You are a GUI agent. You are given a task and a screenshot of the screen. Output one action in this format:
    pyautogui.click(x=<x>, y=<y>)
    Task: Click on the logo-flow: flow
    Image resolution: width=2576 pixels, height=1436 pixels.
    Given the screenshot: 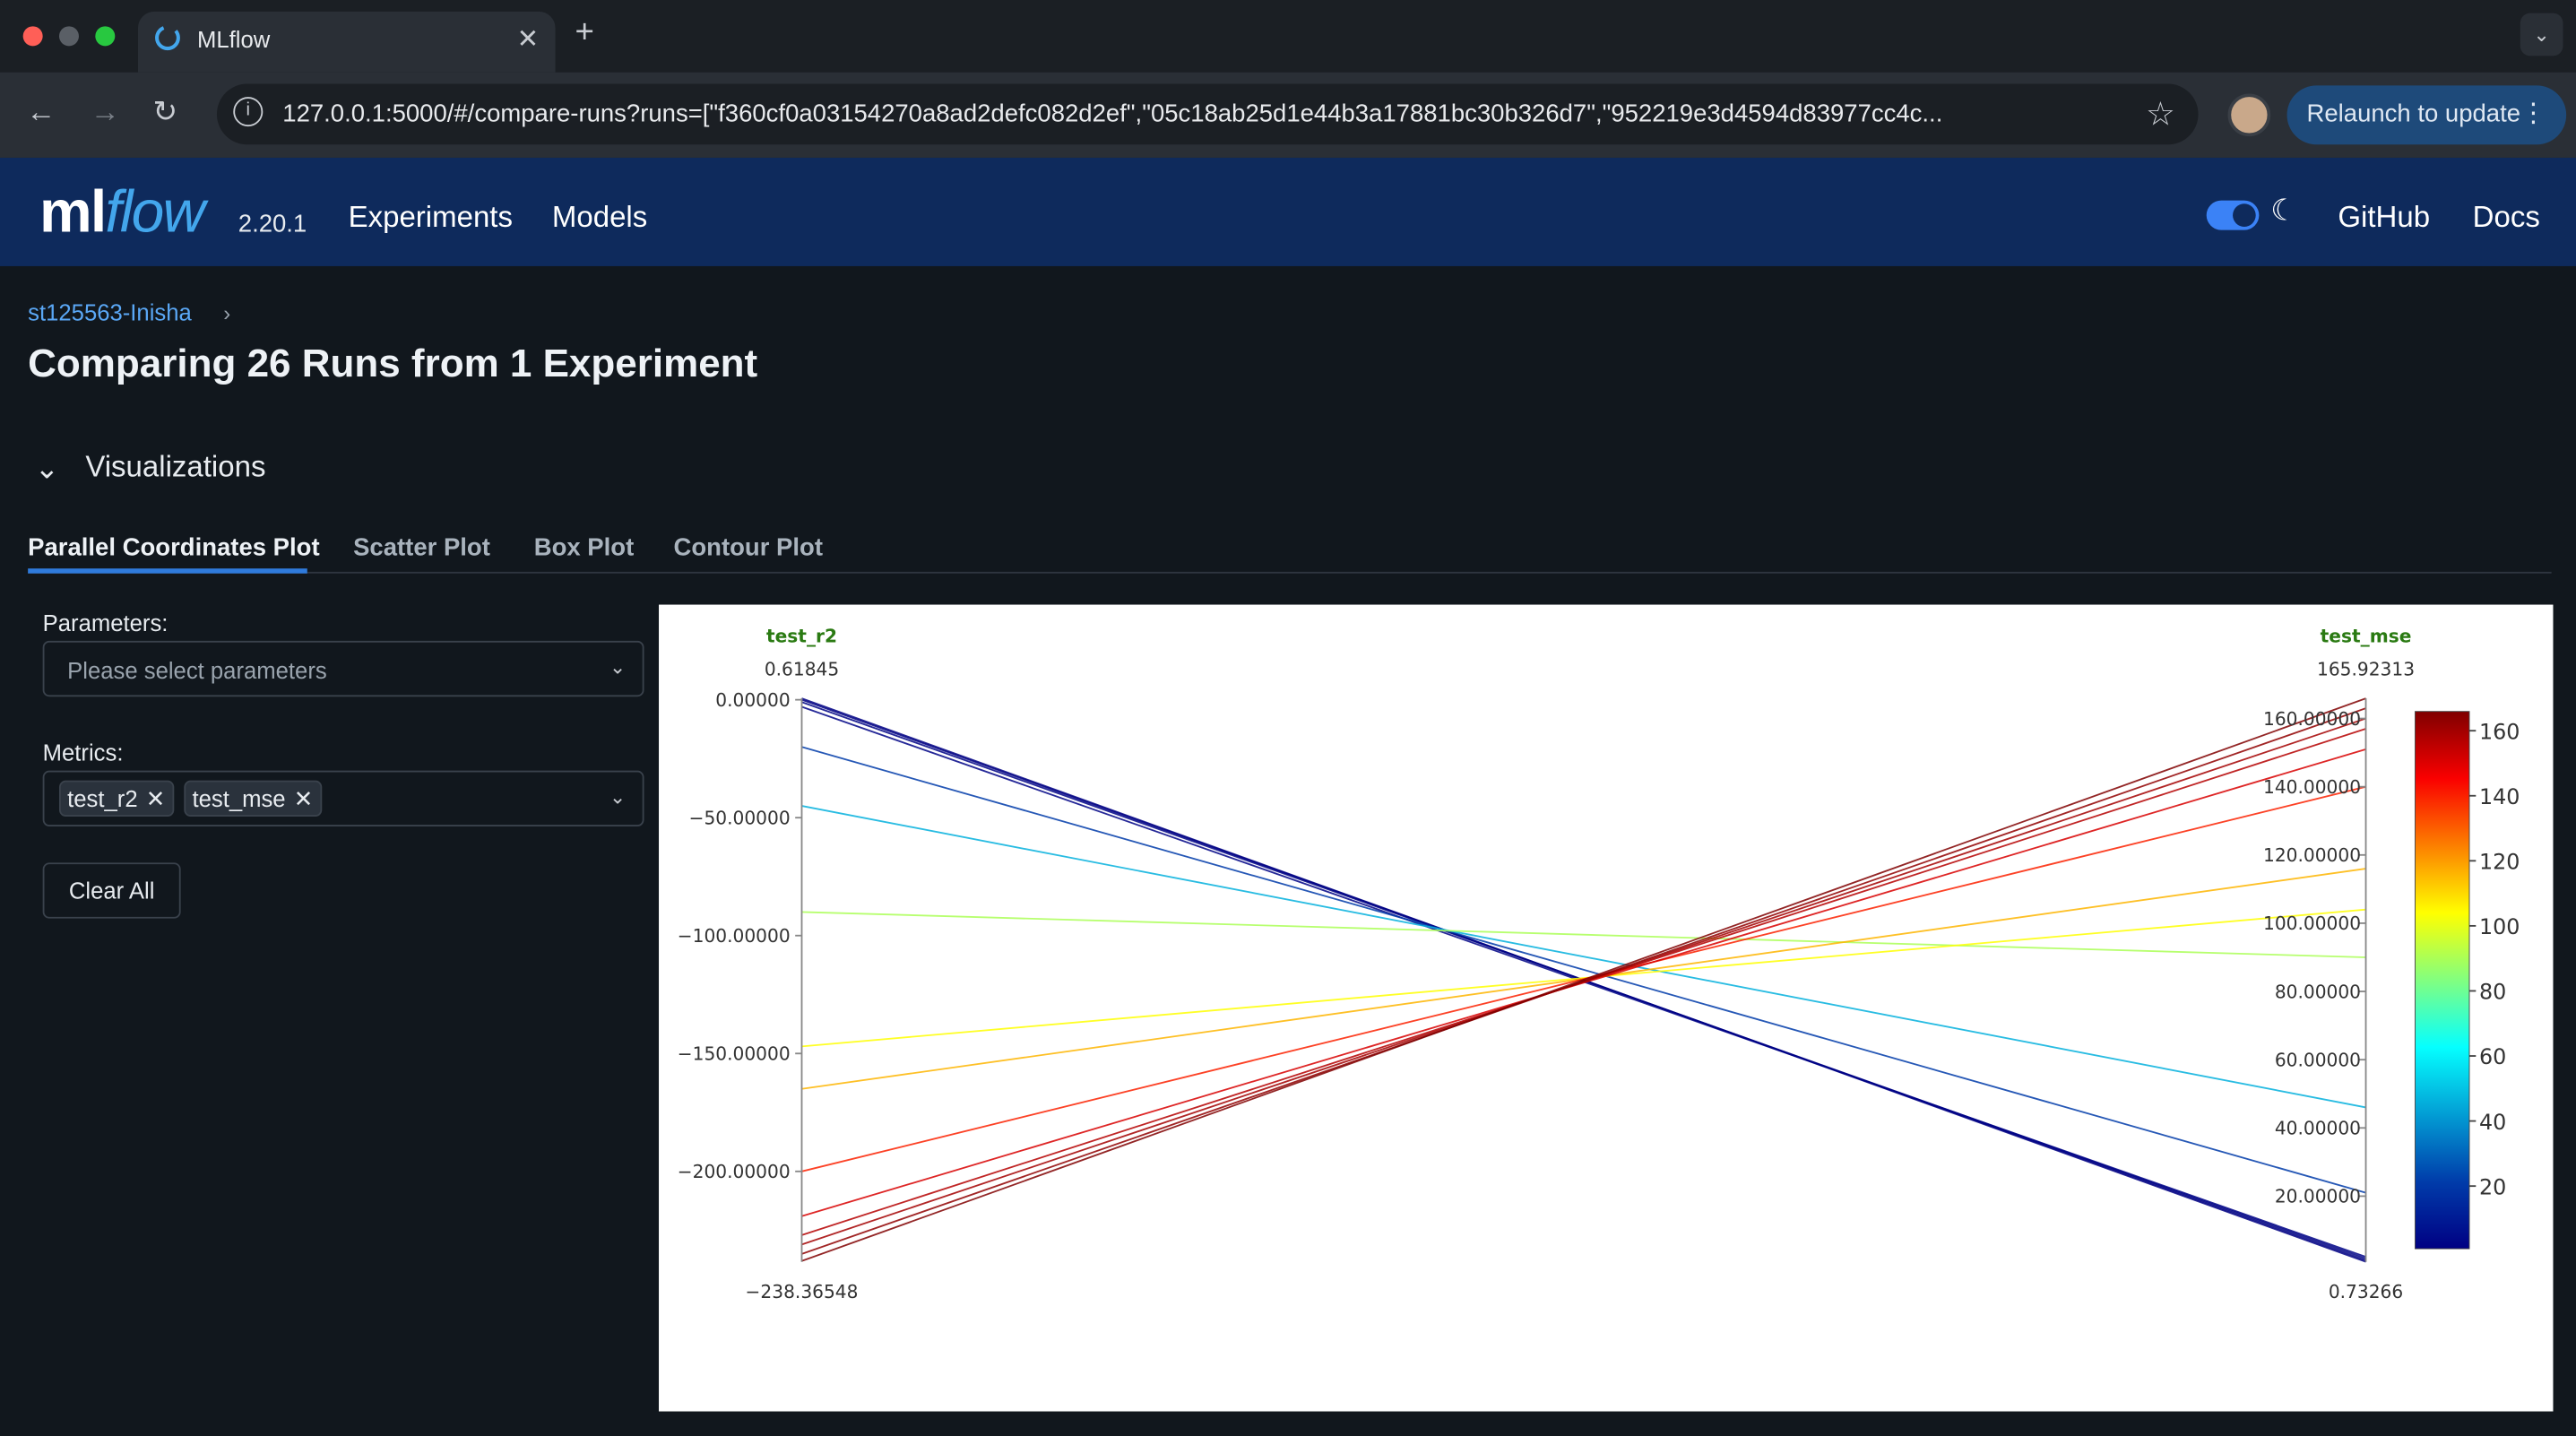 What is the action you would take?
    pyautogui.click(x=155, y=211)
    